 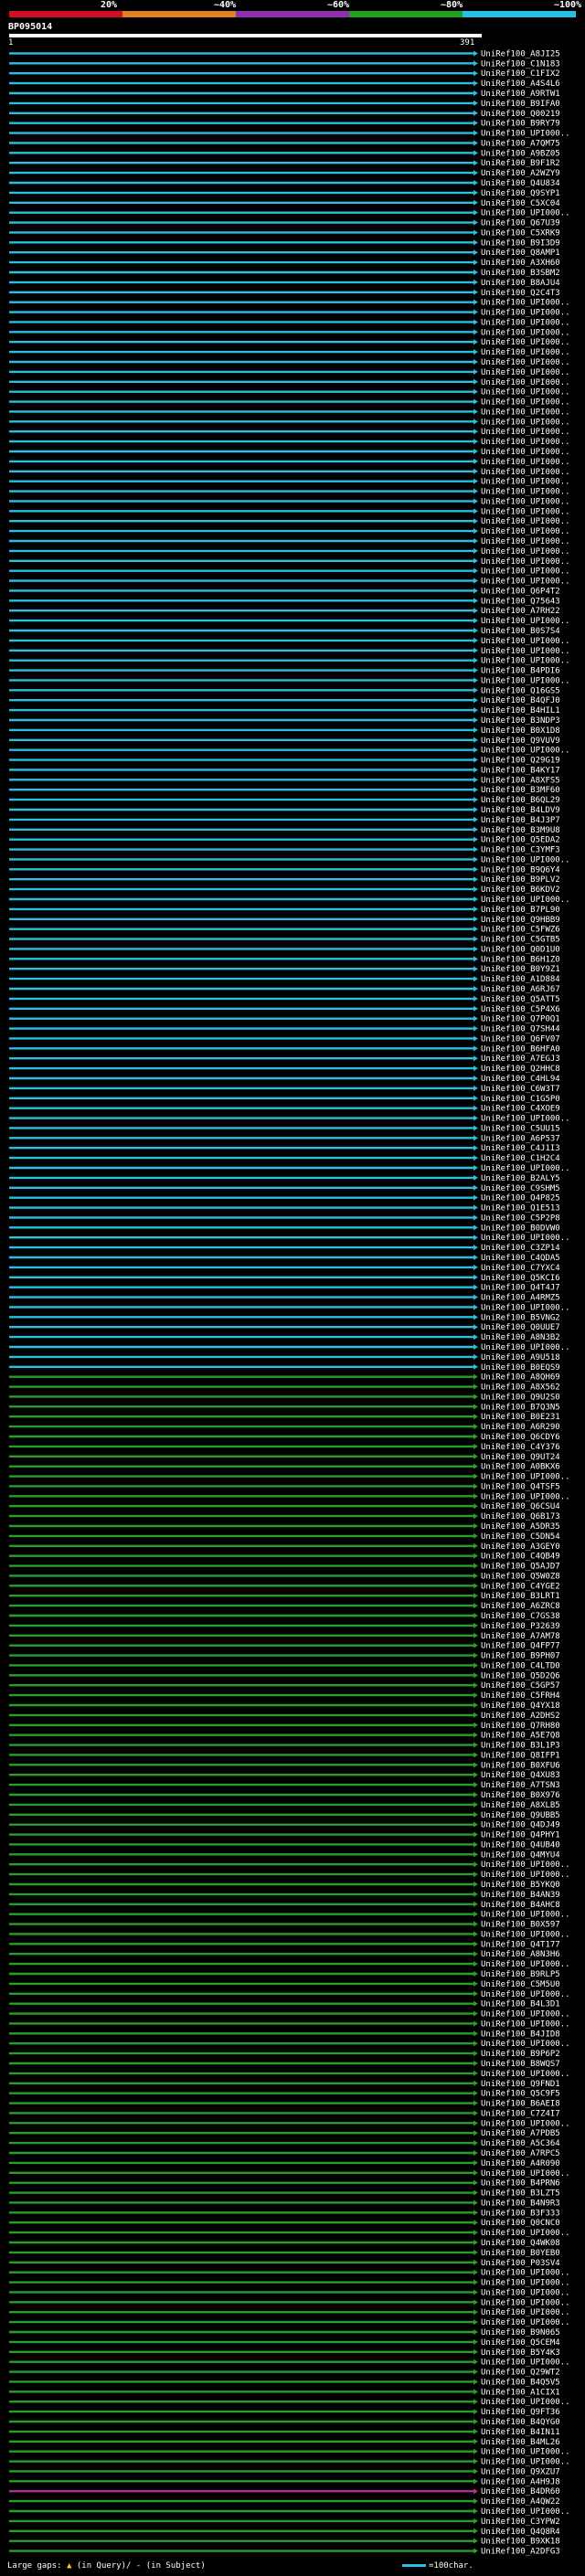 I want to click on hit-label: UniRef100_B6H1Z0, so click(x=520, y=959).